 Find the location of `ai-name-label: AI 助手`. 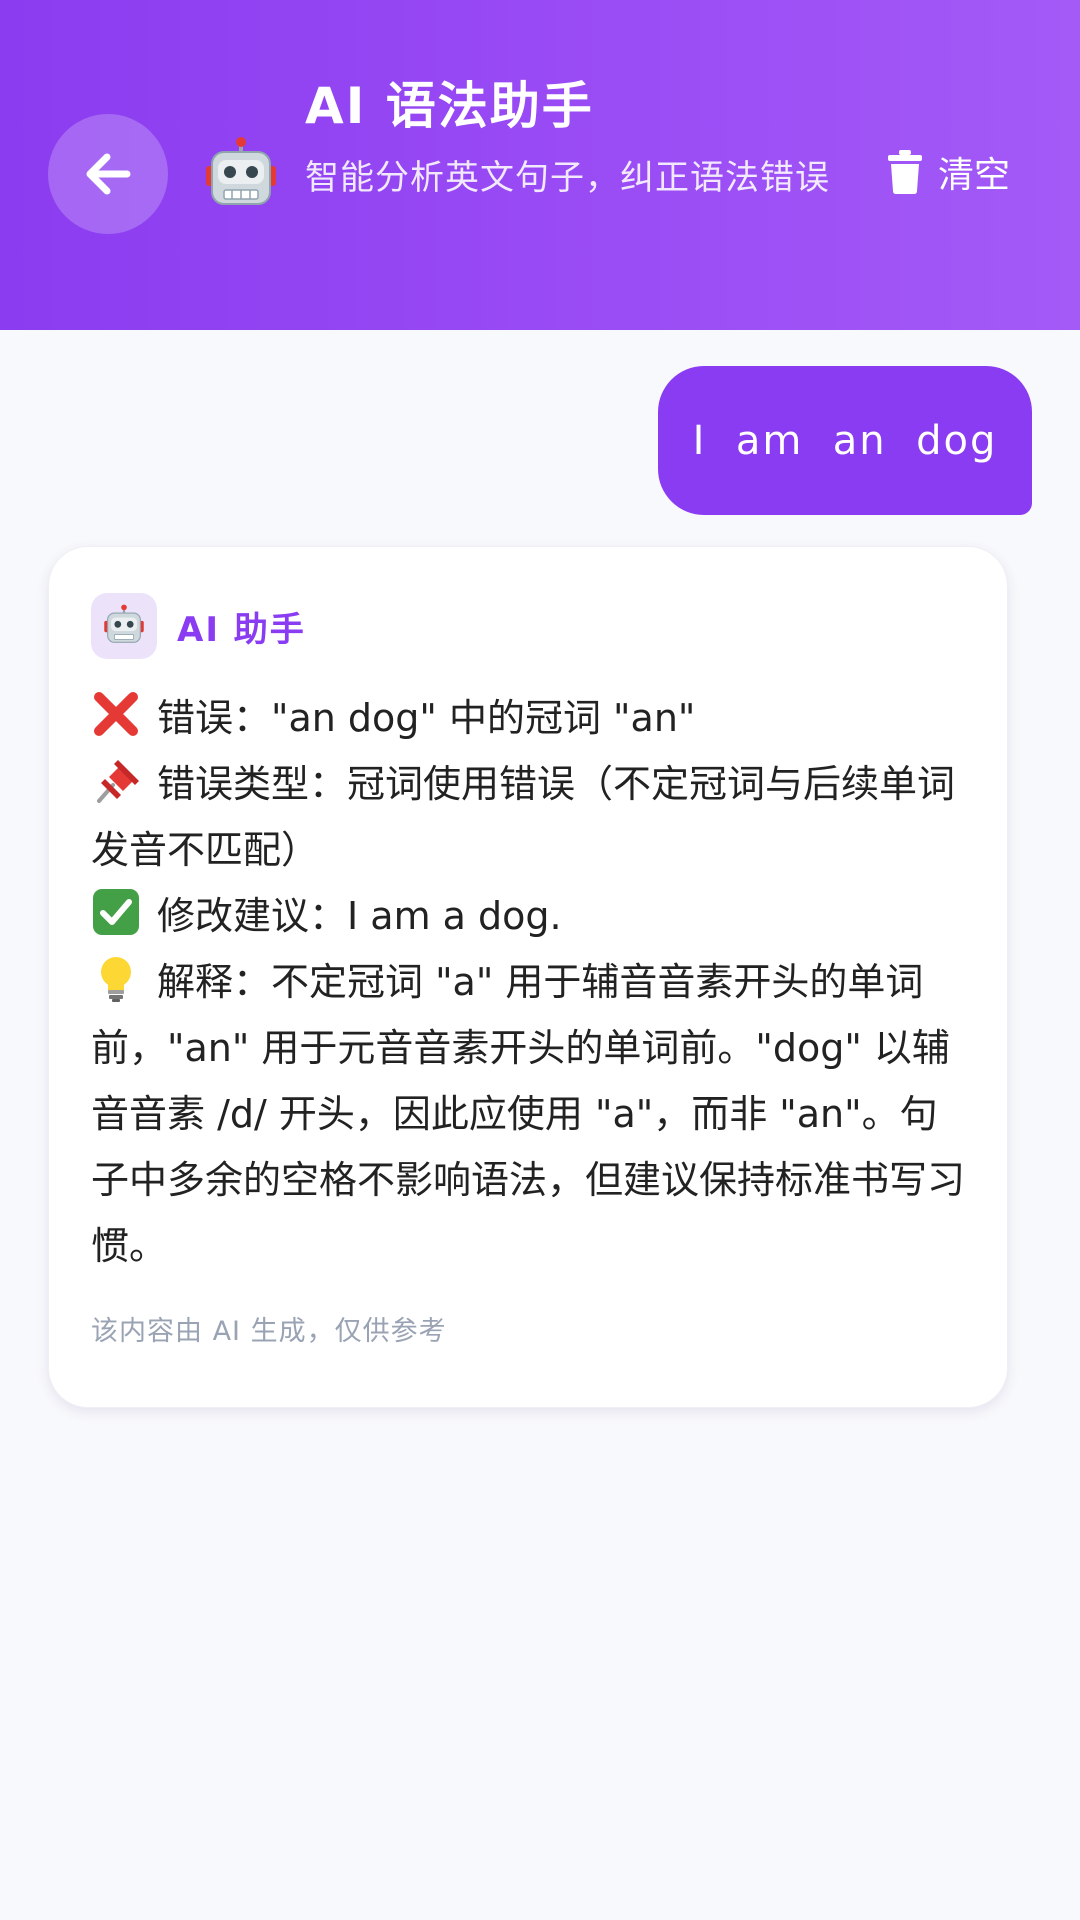

ai-name-label: AI 助手 is located at coordinates (241, 629).